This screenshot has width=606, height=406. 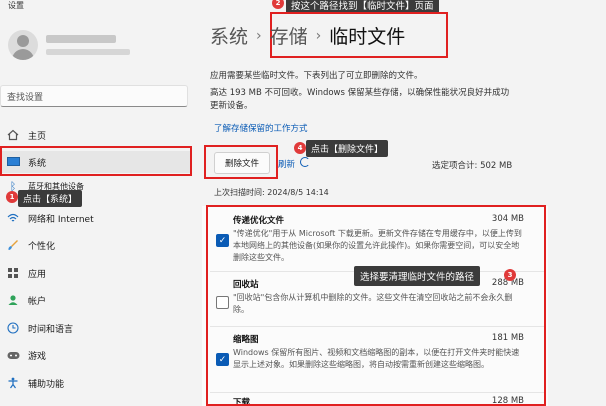 What do you see at coordinates (300, 148) in the screenshot?
I see `step4-badge: 4` at bounding box center [300, 148].